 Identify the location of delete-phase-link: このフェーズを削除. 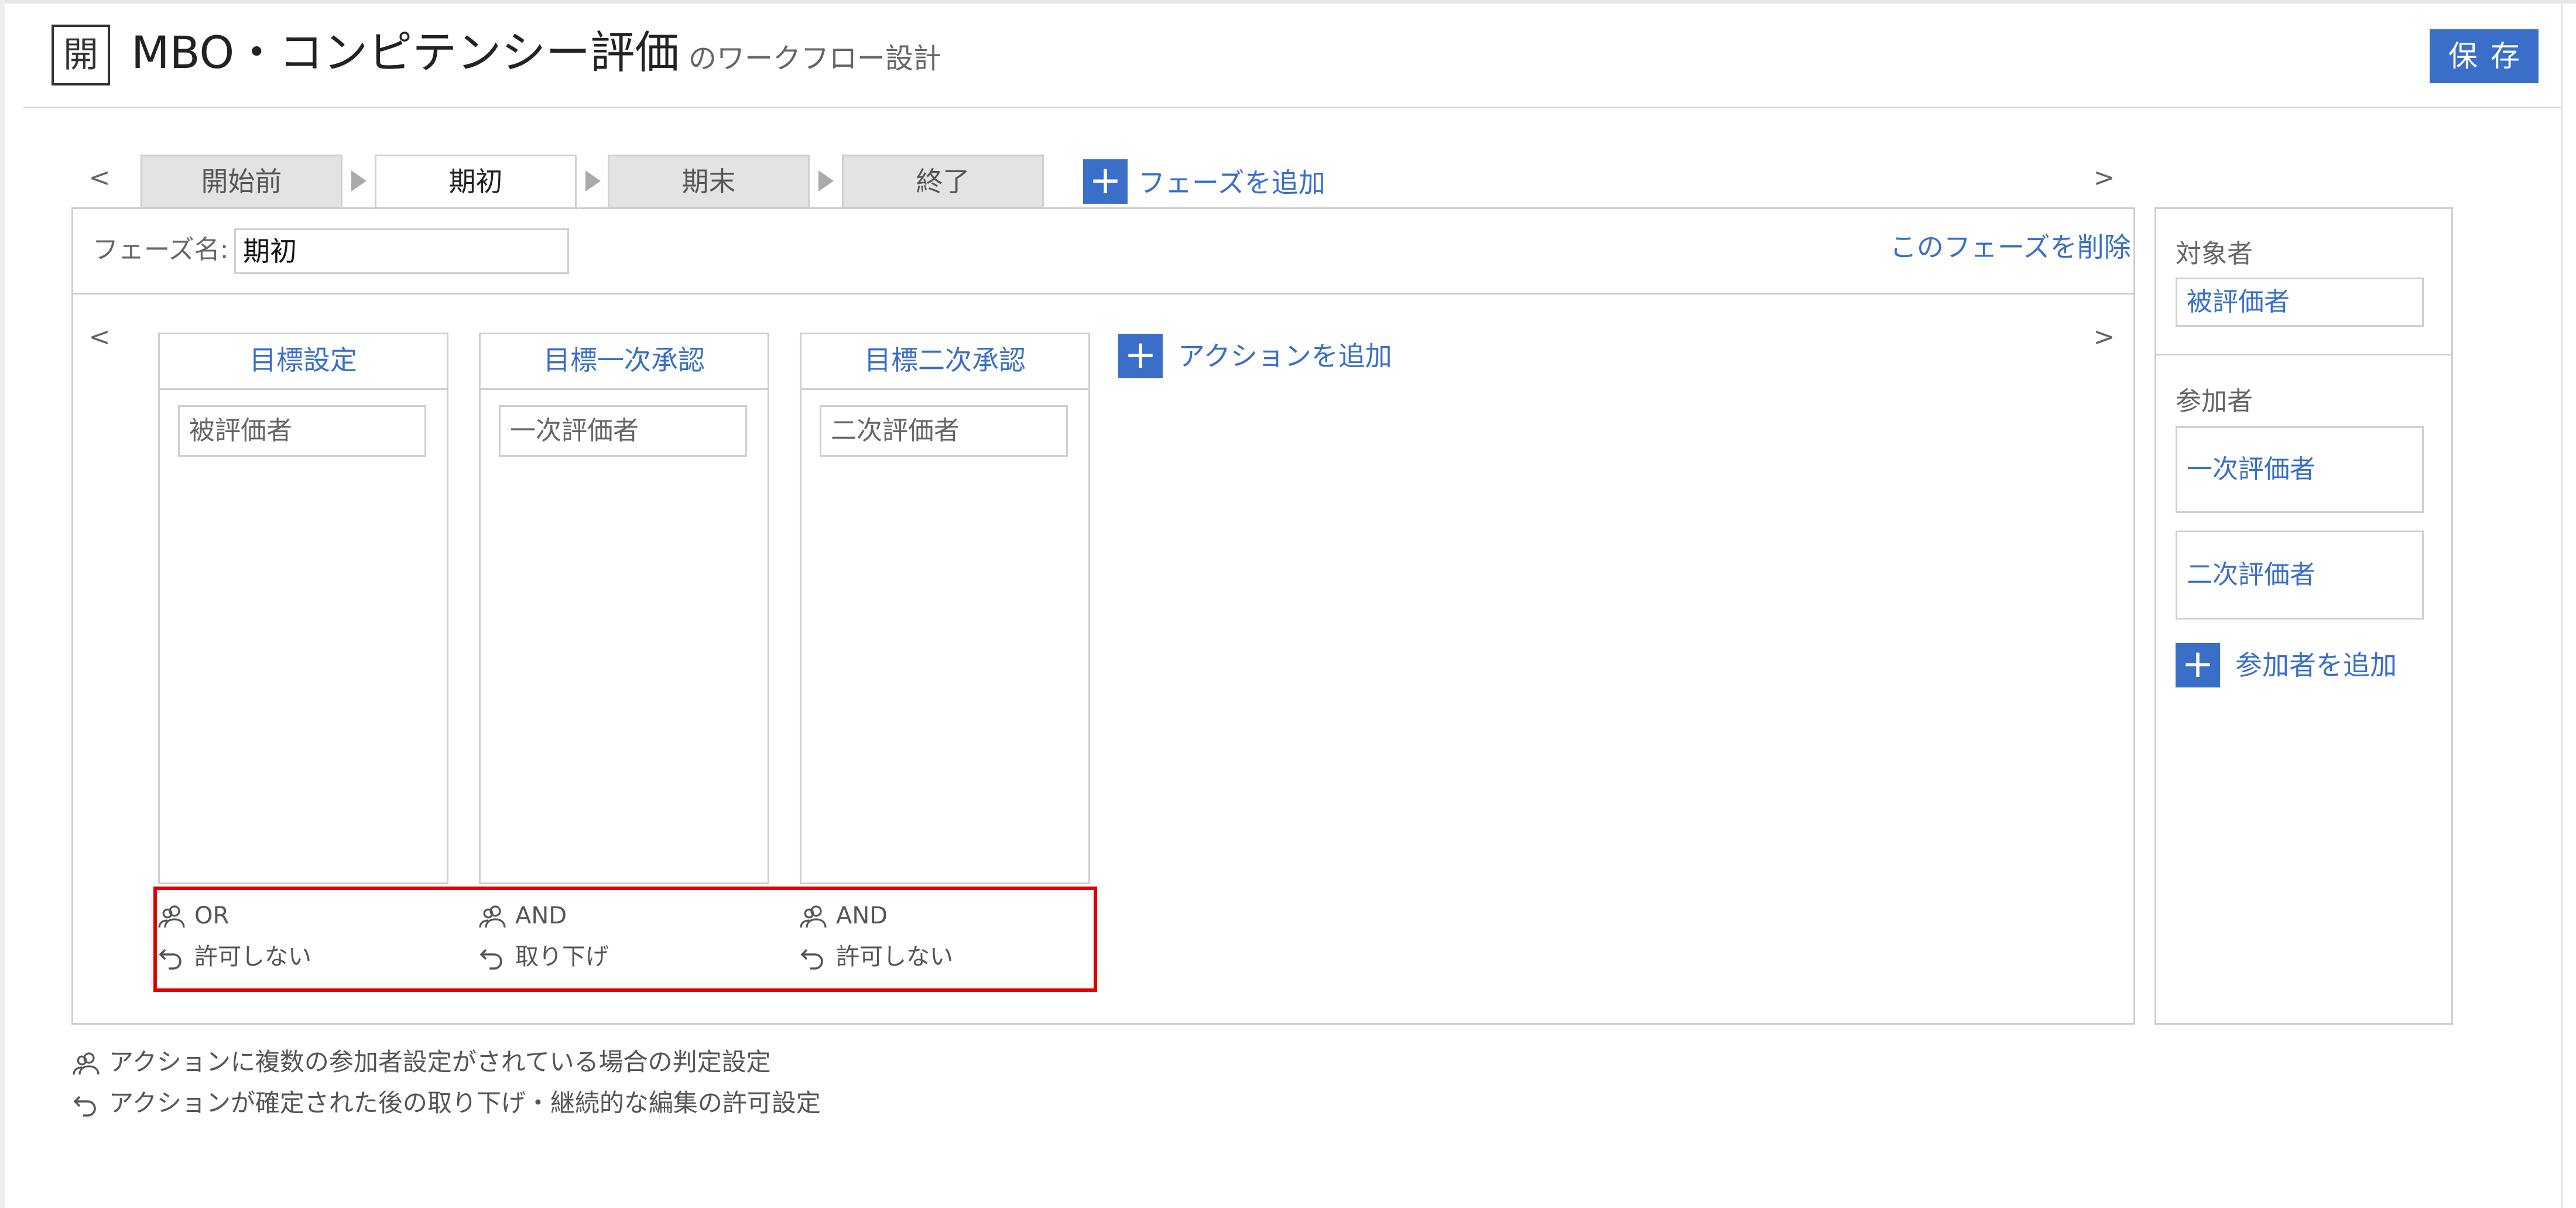
(2010, 248).